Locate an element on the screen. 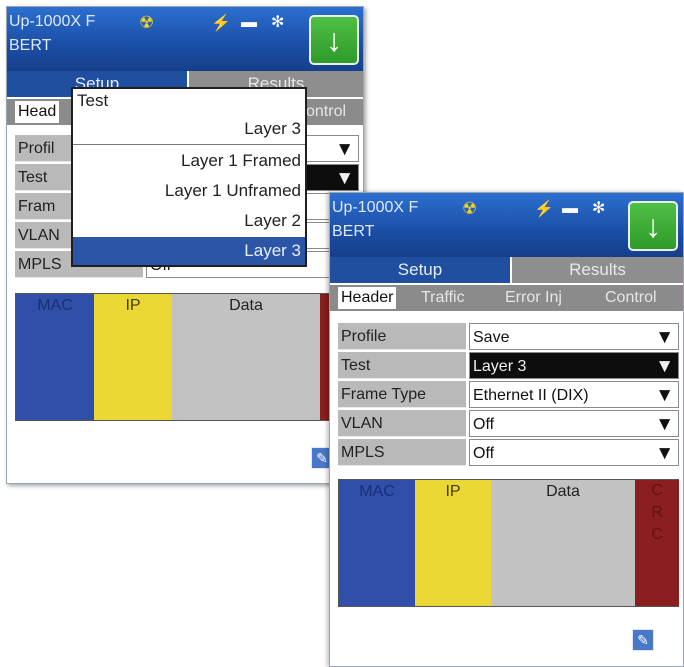  row-vlan: VLAN Off ▼ is located at coordinates (508, 424).